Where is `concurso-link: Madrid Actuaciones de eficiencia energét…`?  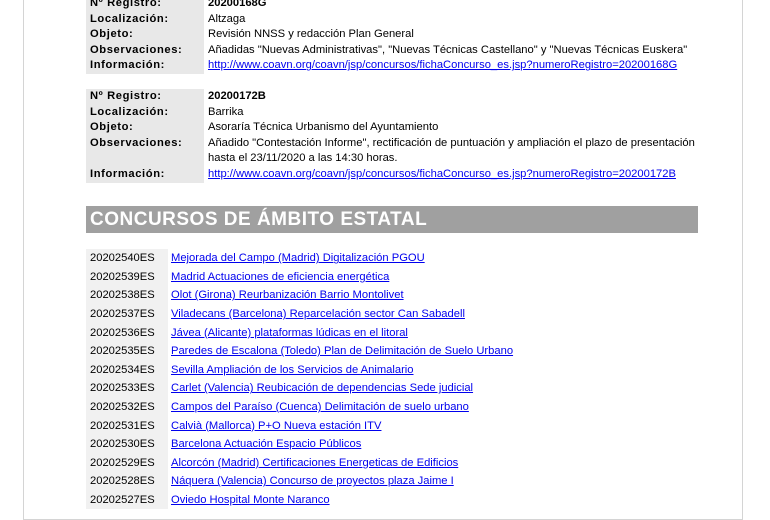 concurso-link: Madrid Actuaciones de eficiencia energét… is located at coordinates (280, 277).